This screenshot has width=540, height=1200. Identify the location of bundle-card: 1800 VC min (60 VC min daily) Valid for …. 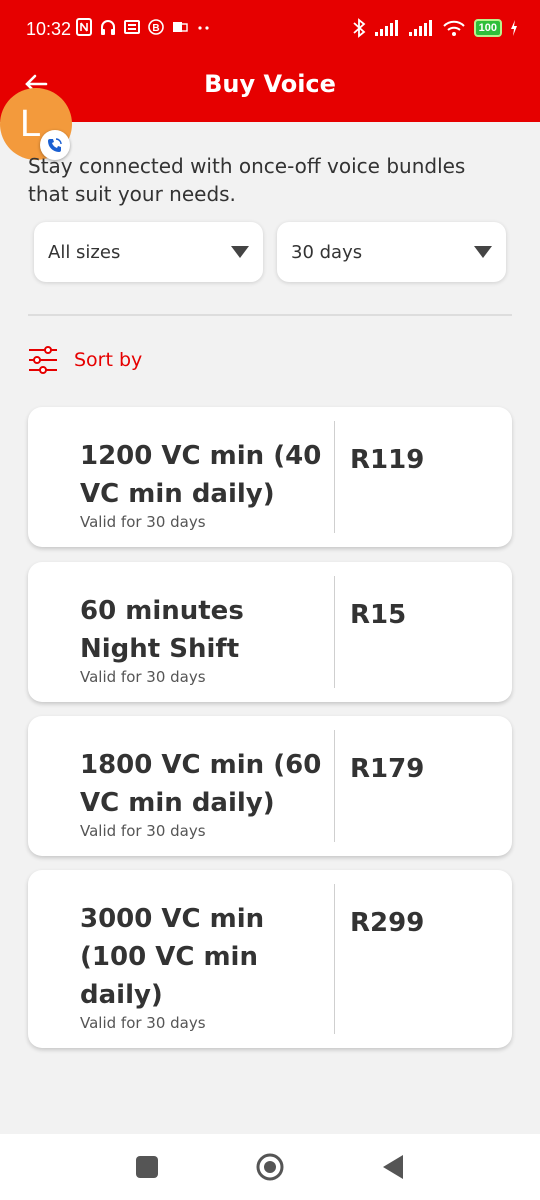
(270, 786).